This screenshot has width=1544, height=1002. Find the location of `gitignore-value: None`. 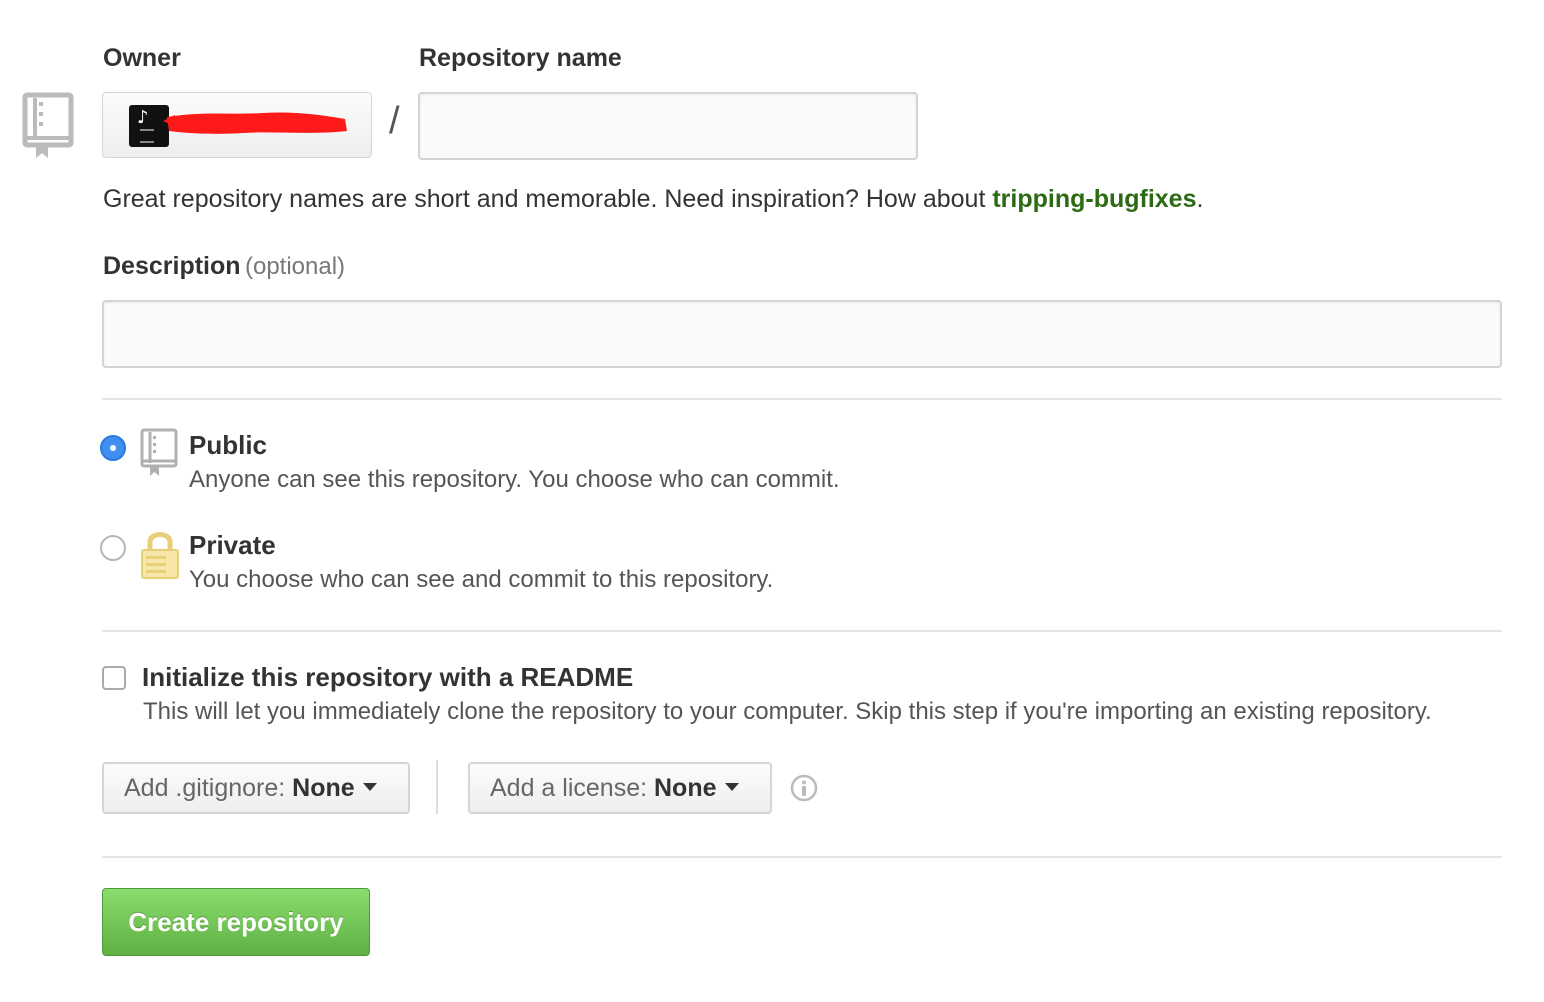

gitignore-value: None is located at coordinates (323, 788).